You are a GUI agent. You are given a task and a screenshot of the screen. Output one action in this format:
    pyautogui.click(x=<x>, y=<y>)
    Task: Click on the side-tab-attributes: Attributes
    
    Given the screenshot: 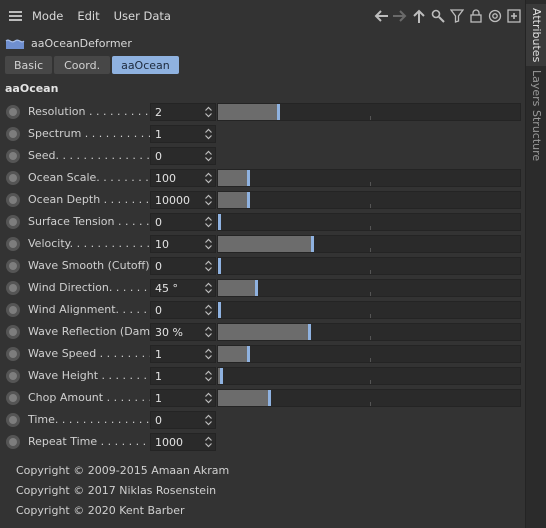 What is the action you would take?
    pyautogui.click(x=536, y=35)
    